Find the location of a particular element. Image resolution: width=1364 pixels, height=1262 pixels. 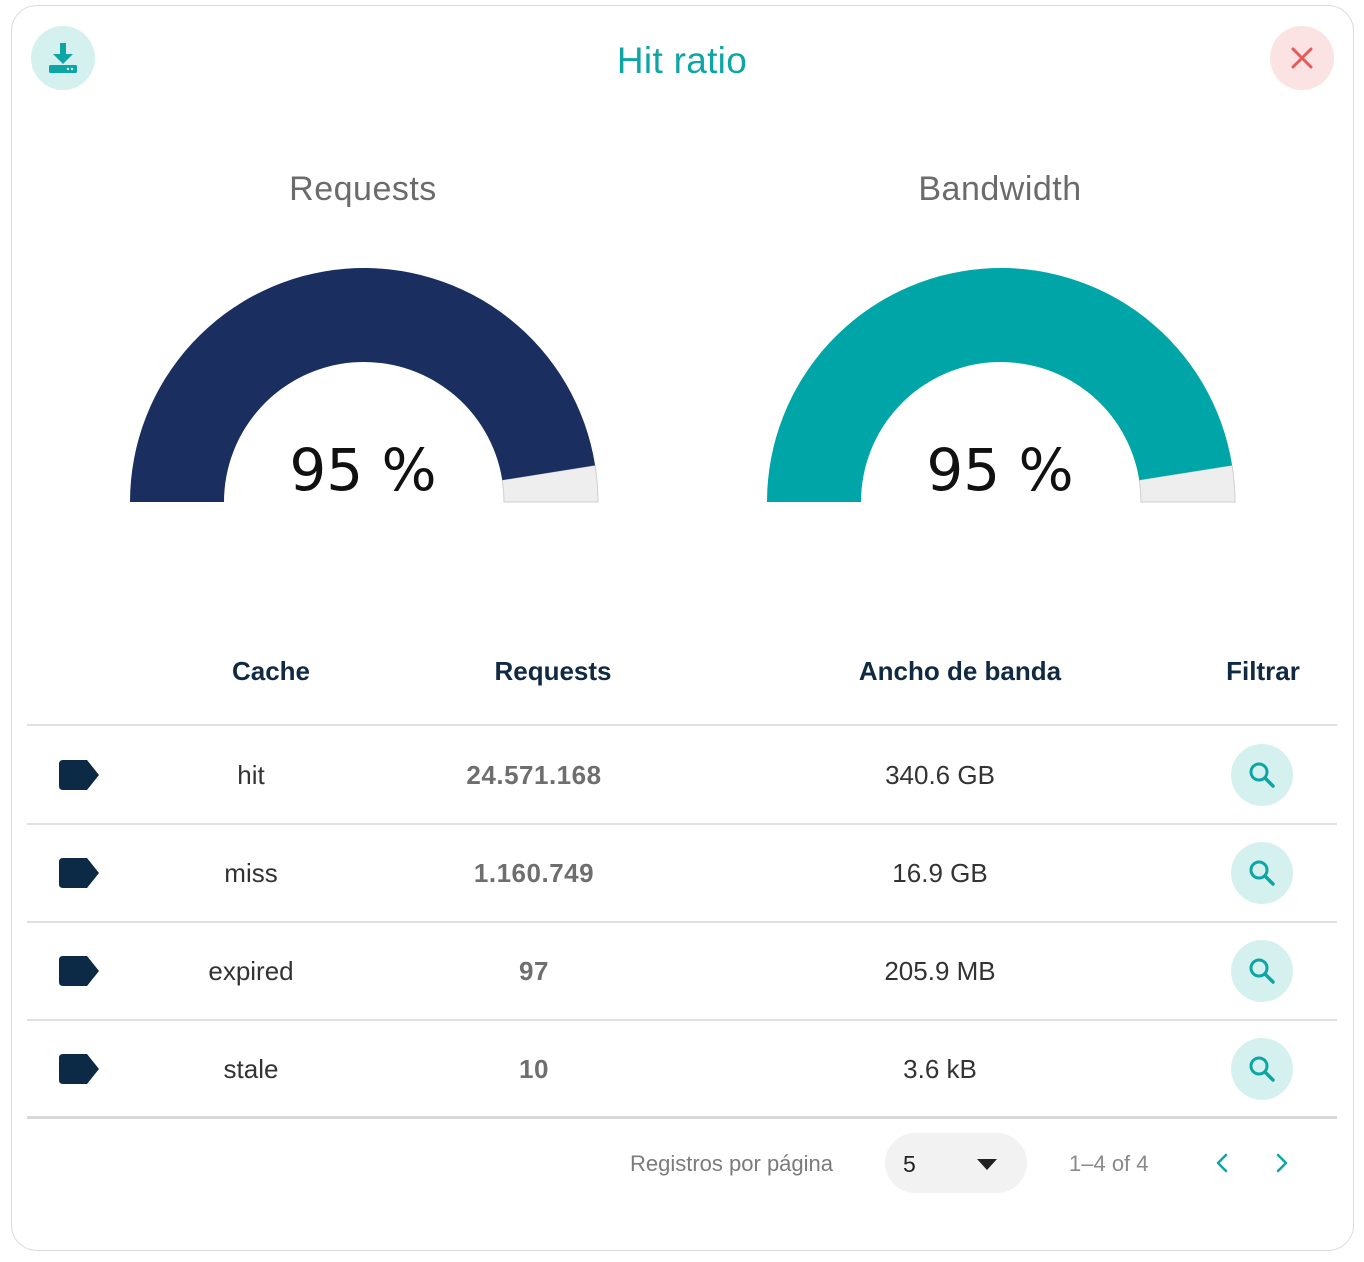

cell-requests: 1.160.749 is located at coordinates (534, 873).